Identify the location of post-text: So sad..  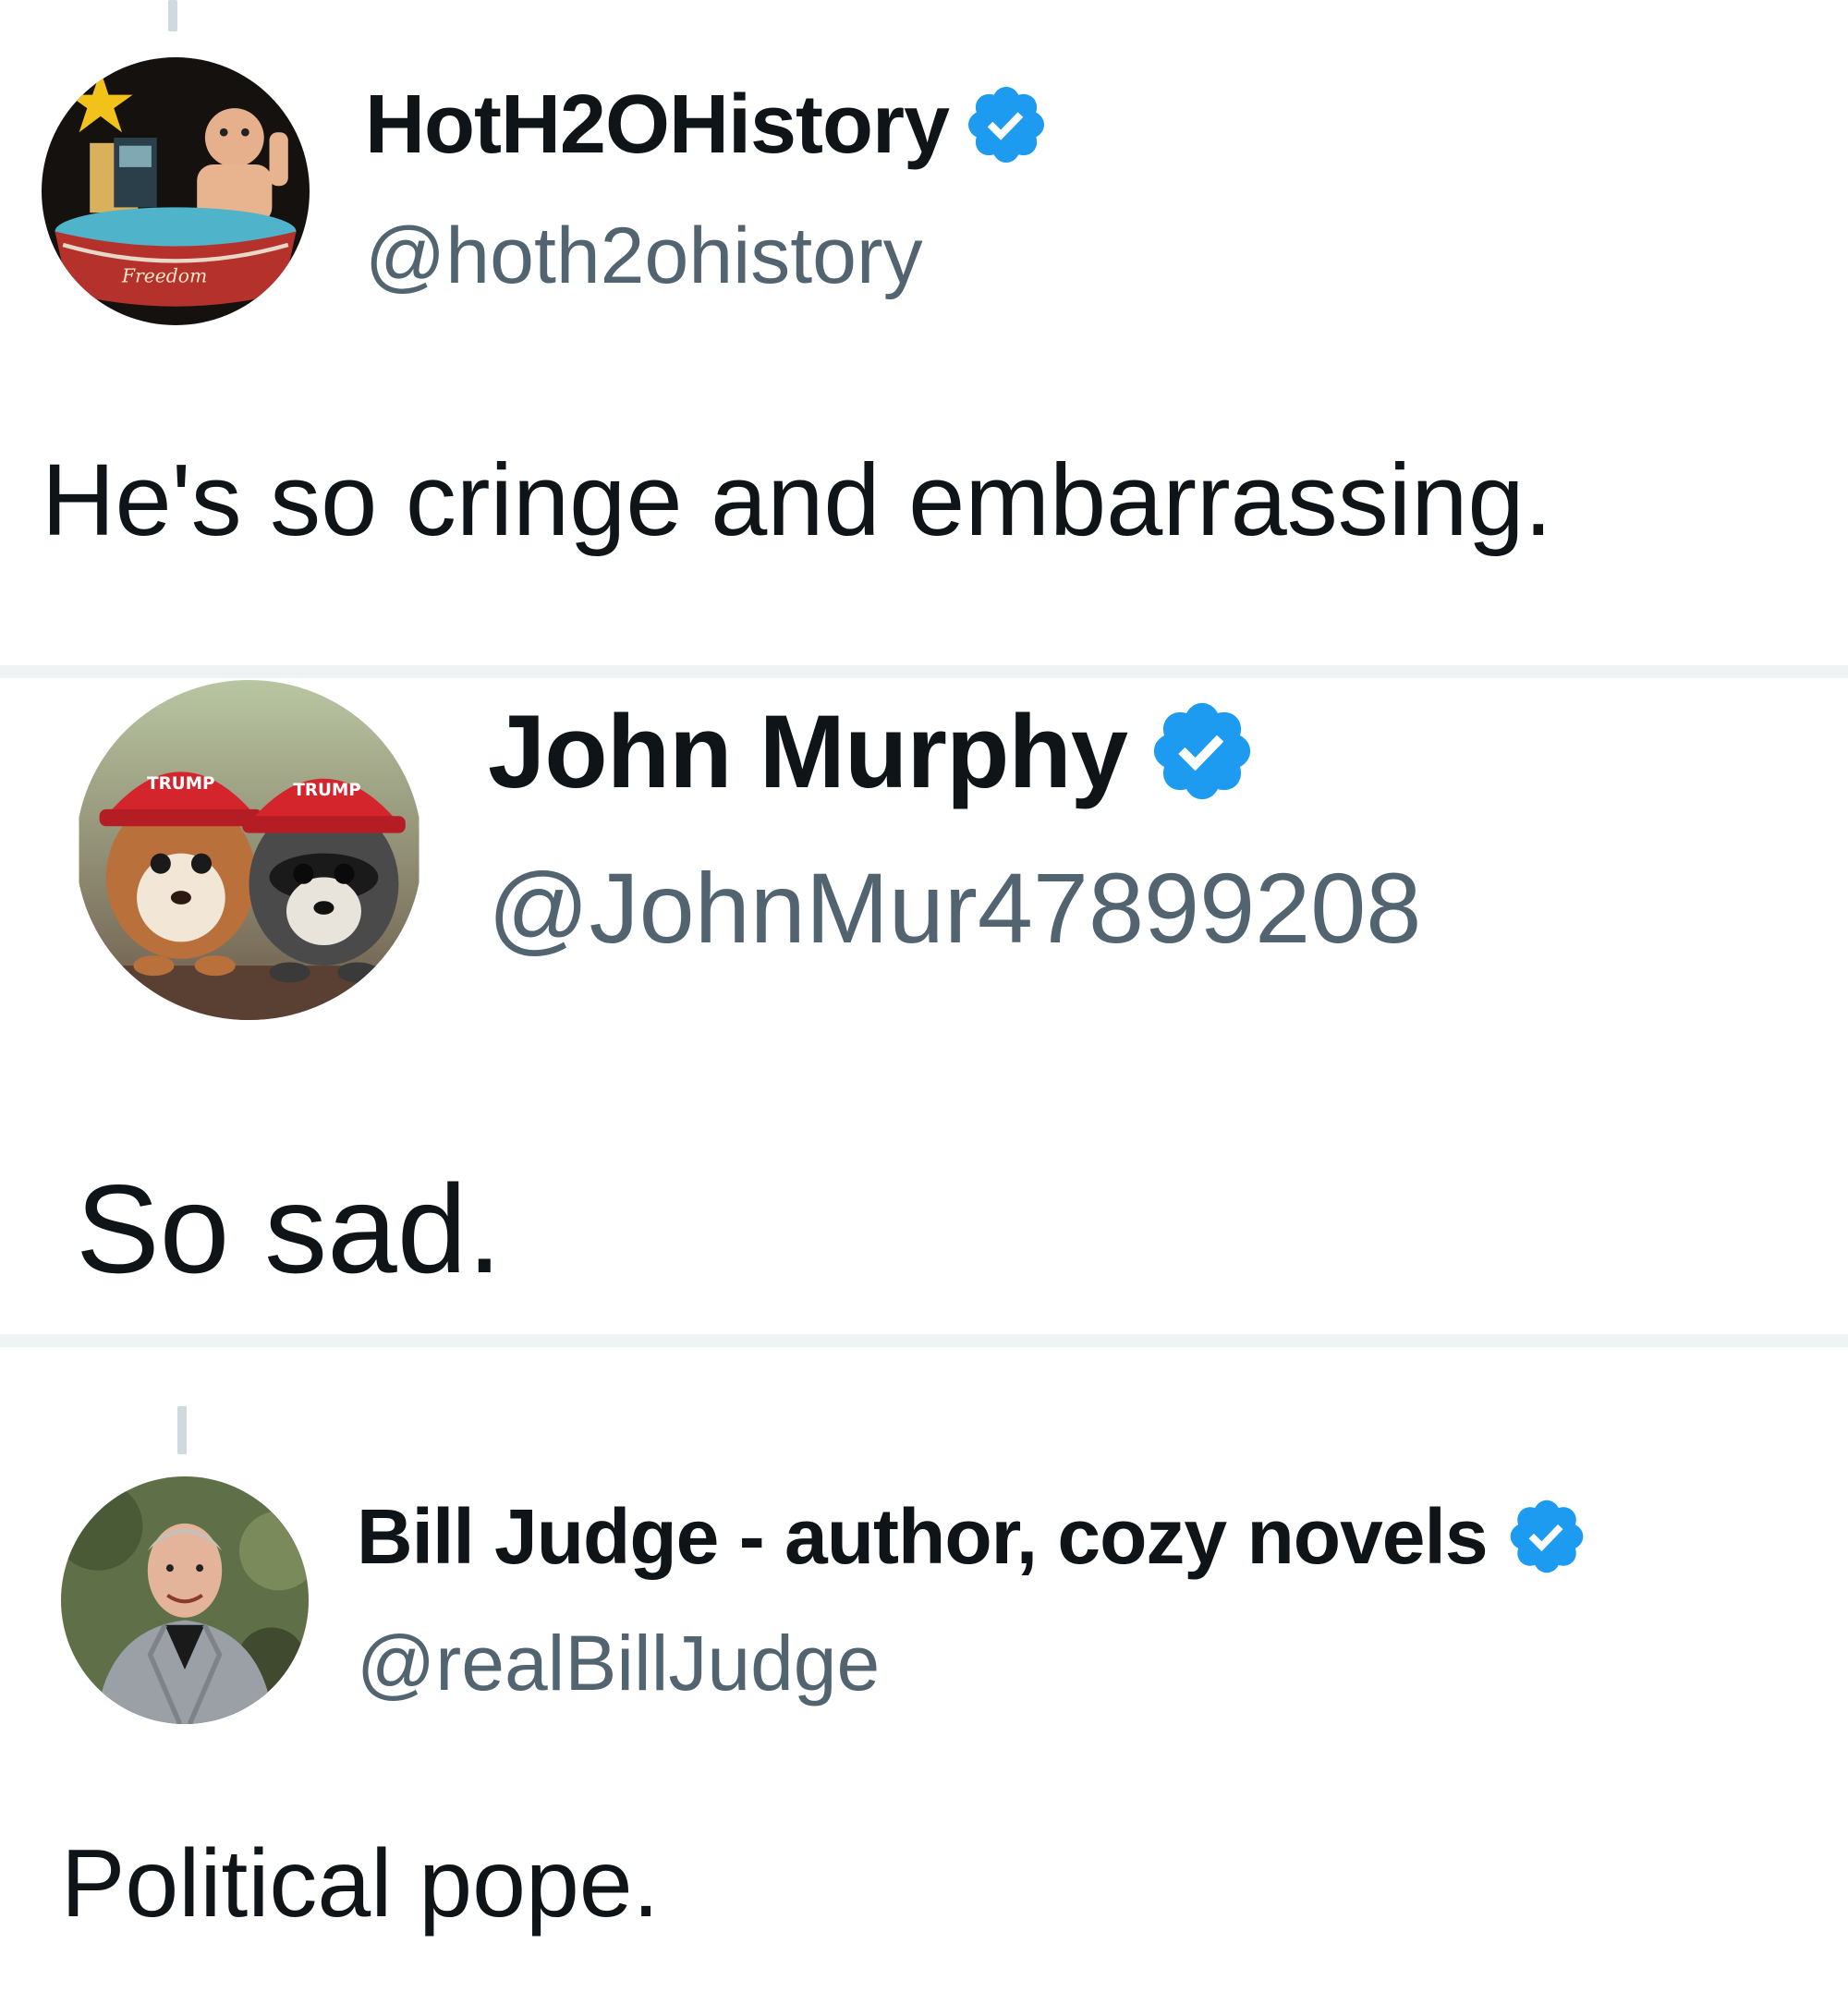
(290, 1229).